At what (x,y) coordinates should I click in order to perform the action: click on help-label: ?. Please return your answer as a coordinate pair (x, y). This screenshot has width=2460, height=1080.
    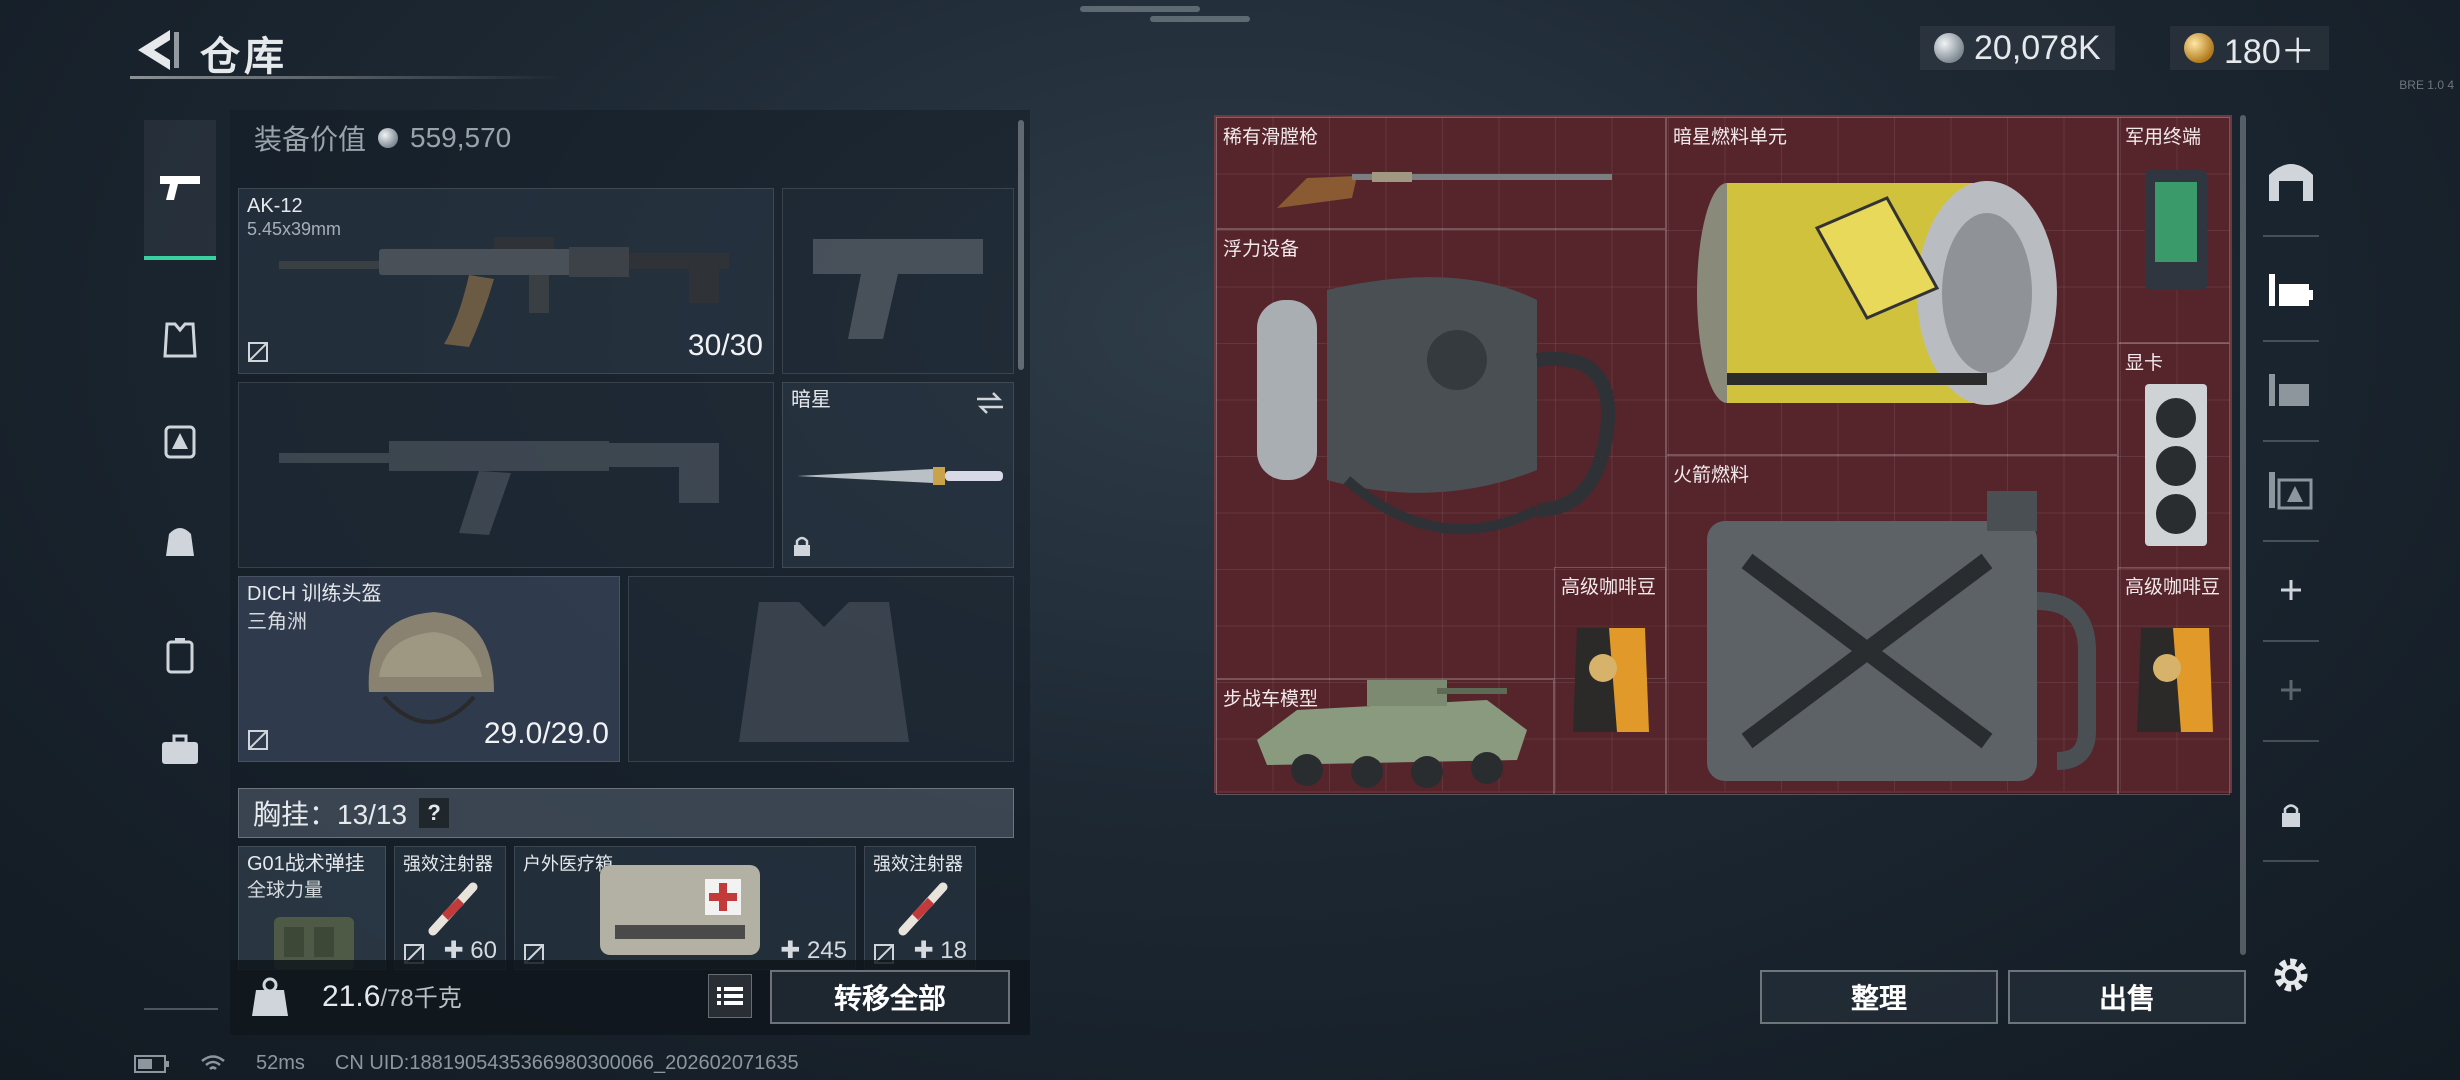
    Looking at the image, I should click on (434, 812).